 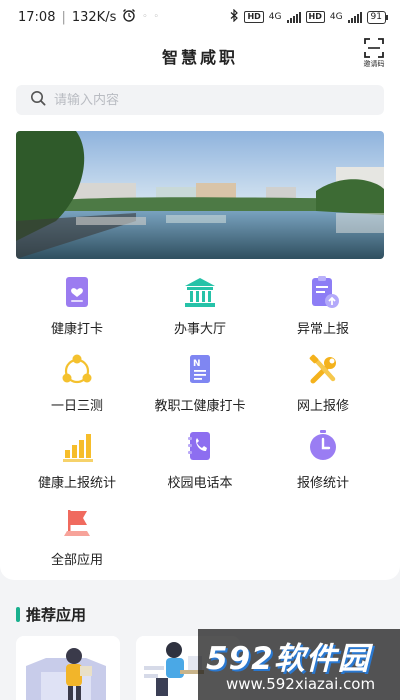 What do you see at coordinates (200, 483) in the screenshot?
I see `app-label: 校园电话本` at bounding box center [200, 483].